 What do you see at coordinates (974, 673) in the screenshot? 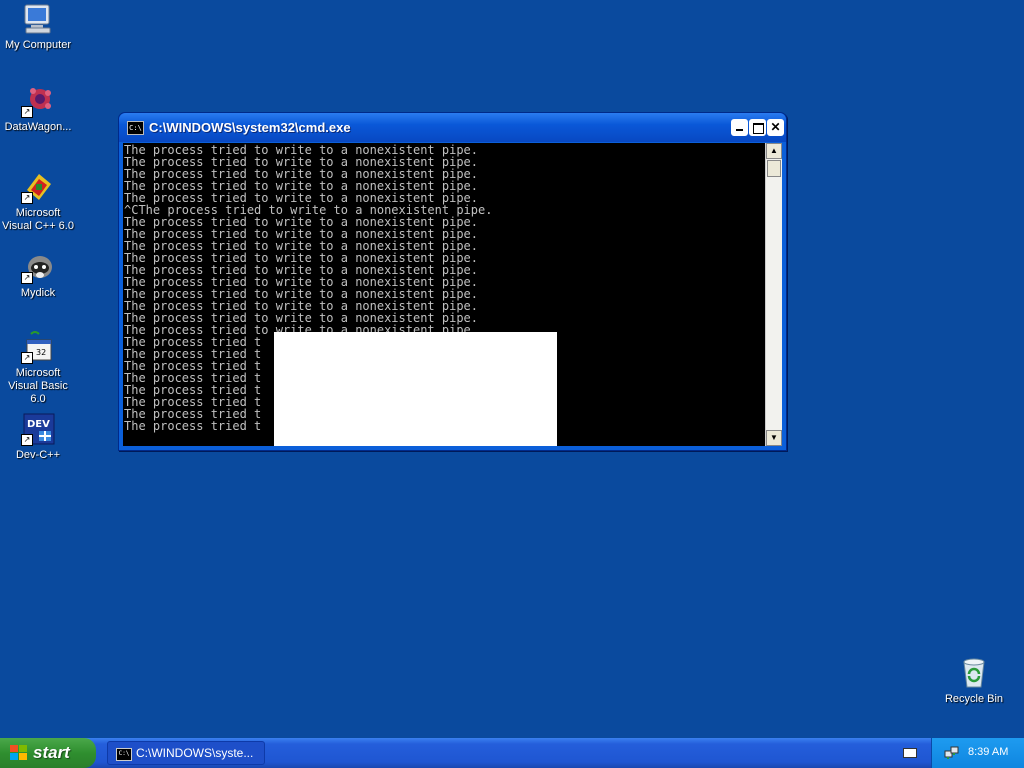
I see `recycle-bin-icon` at bounding box center [974, 673].